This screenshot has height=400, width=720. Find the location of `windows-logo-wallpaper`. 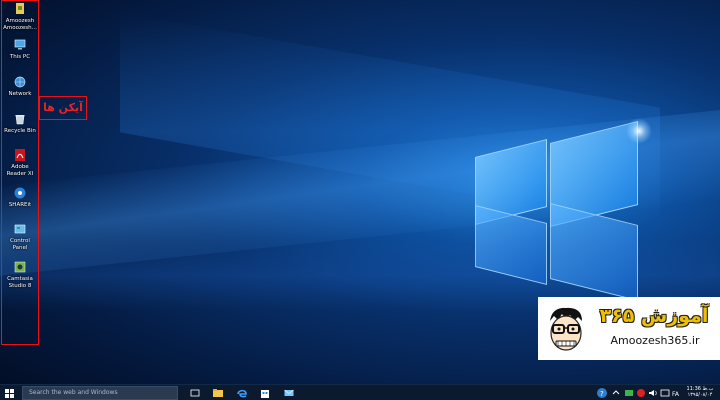

windows-logo-wallpaper is located at coordinates (556, 205).